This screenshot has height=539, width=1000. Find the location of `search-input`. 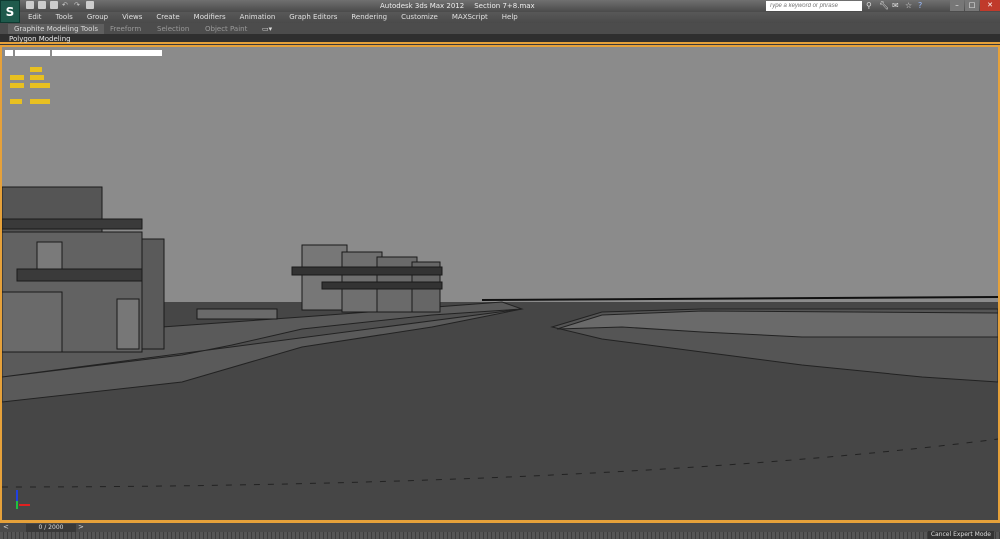

search-input is located at coordinates (814, 6).